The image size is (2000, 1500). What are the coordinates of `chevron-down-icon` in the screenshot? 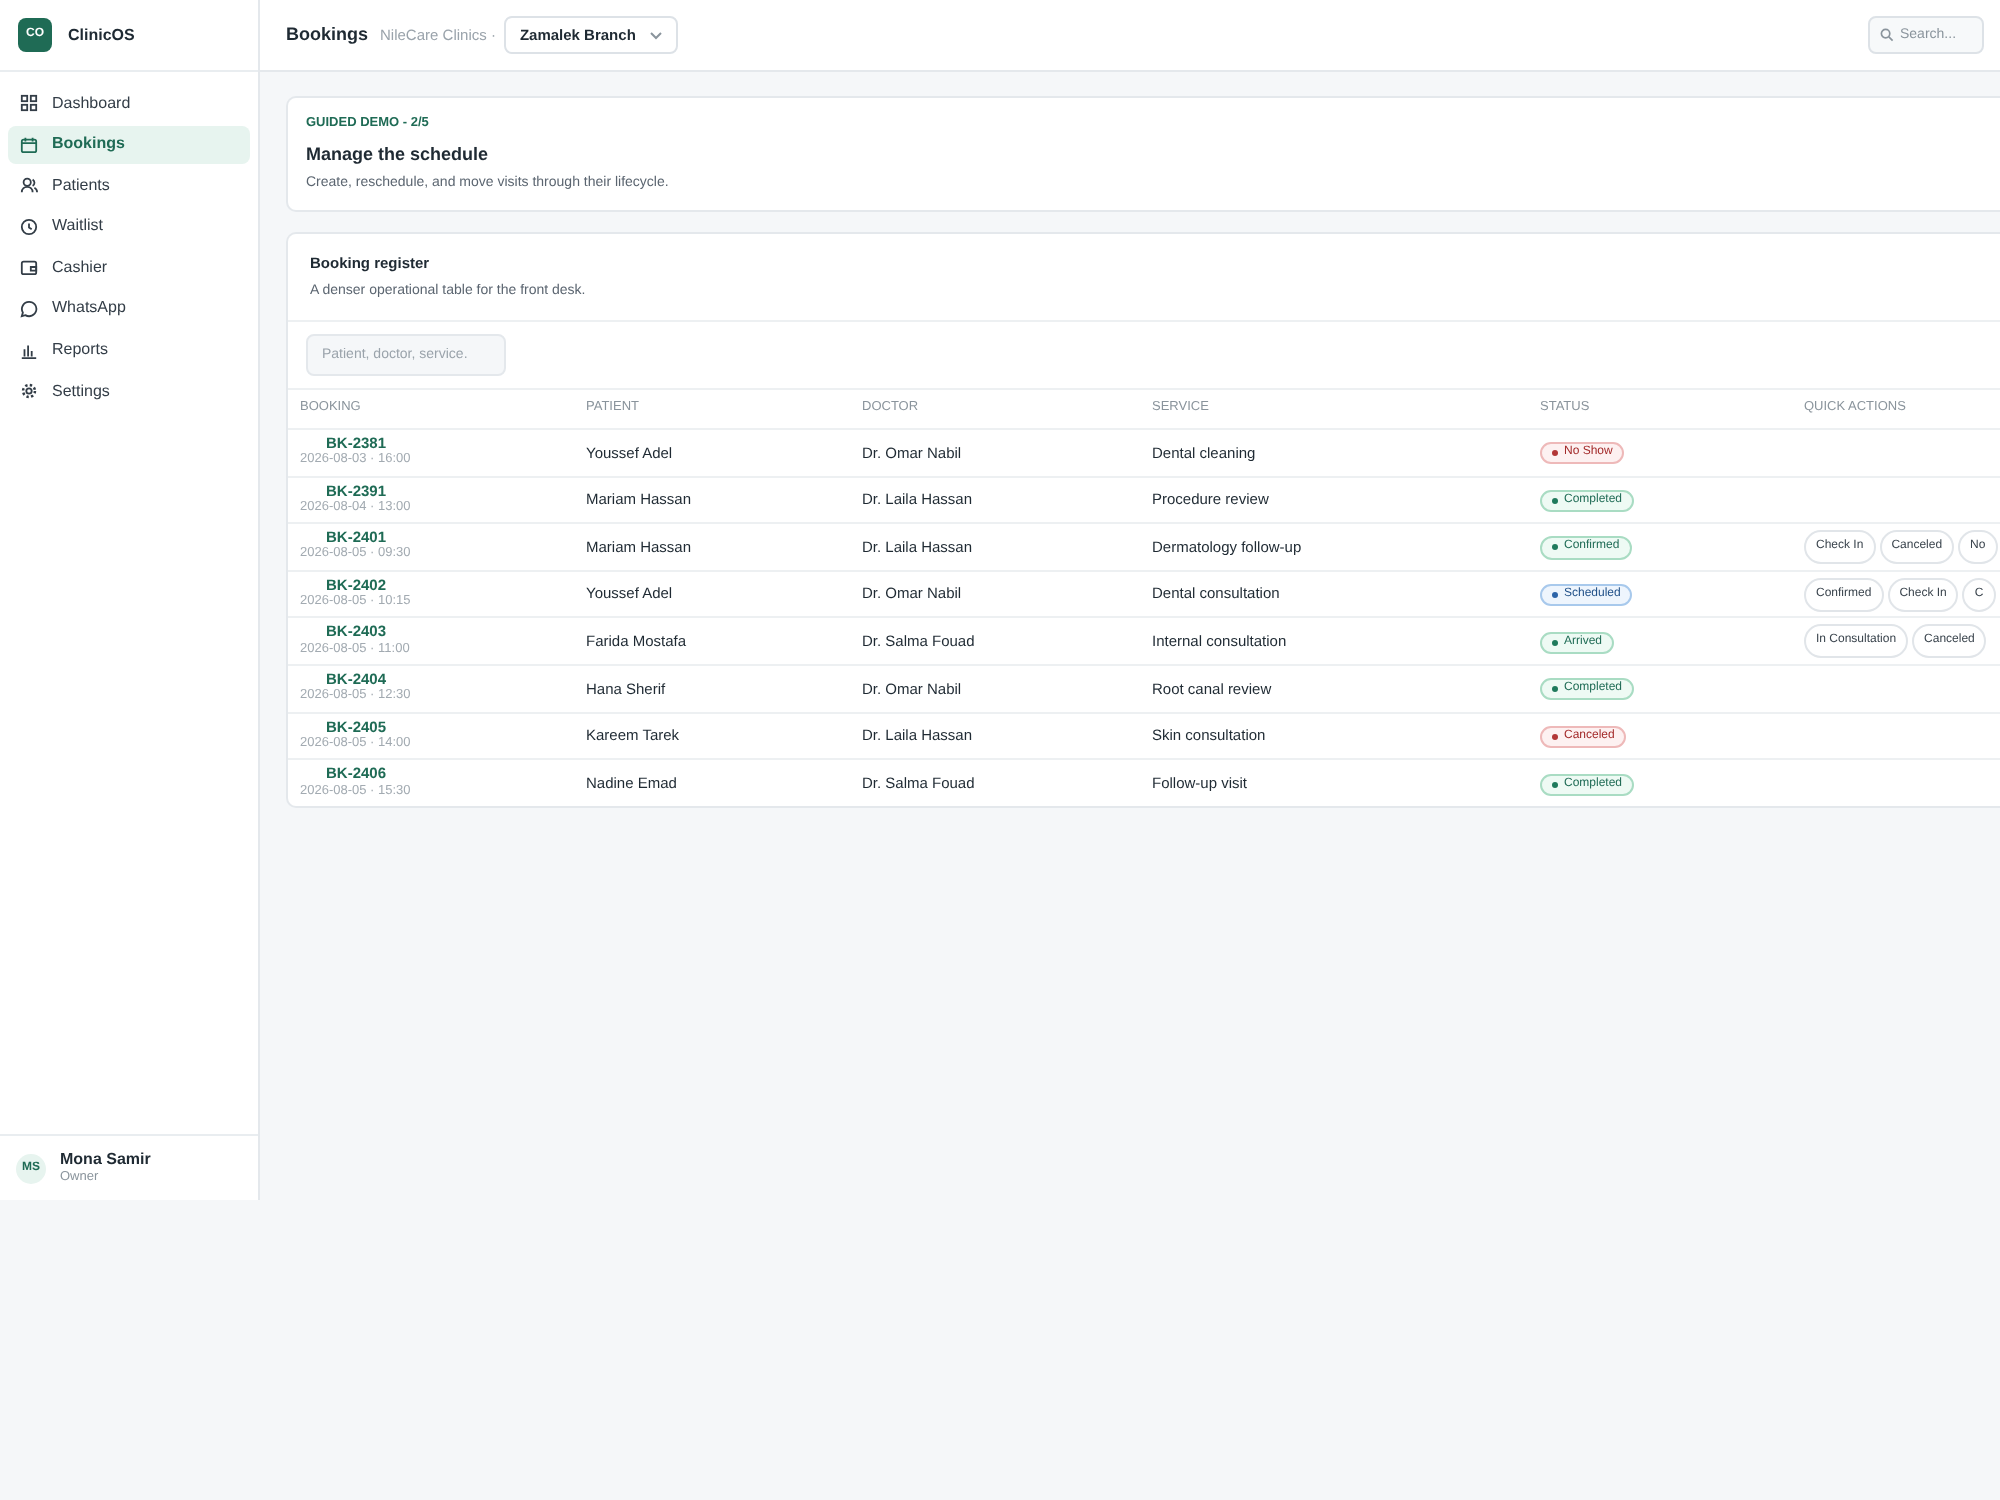 It's located at (655, 35).